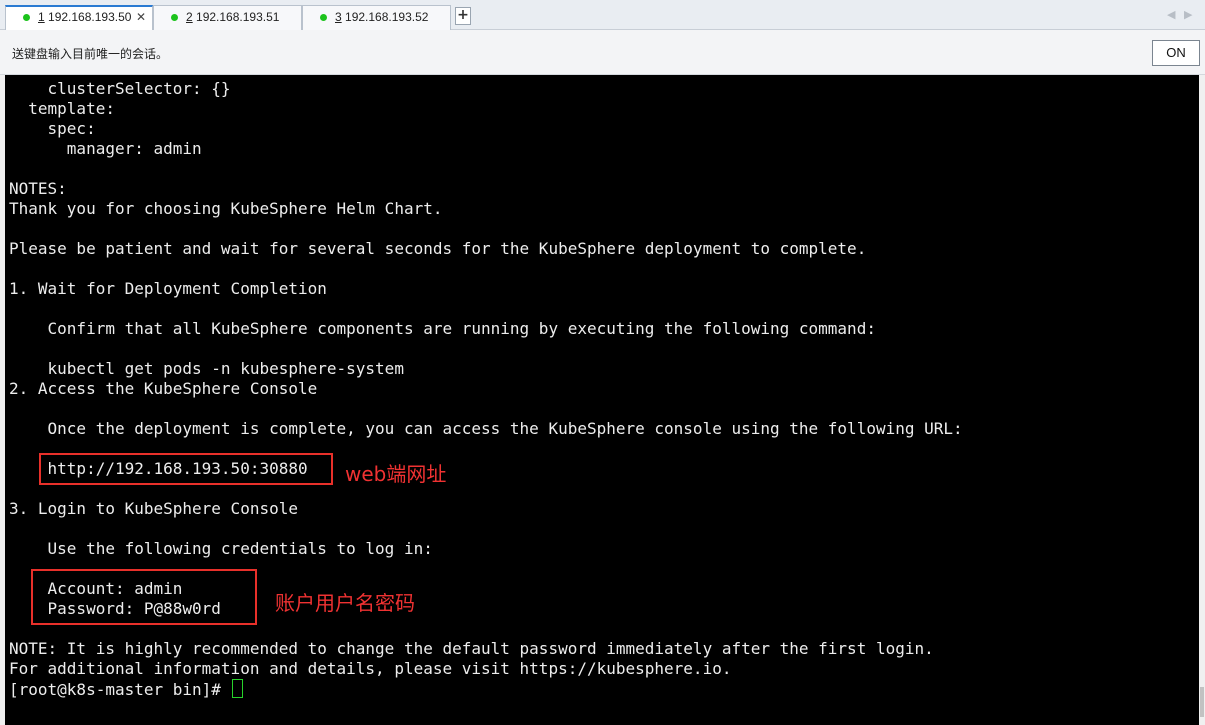  Describe the element at coordinates (345, 603) in the screenshot. I see `credentials-annotation: 账户用户名密码` at that location.